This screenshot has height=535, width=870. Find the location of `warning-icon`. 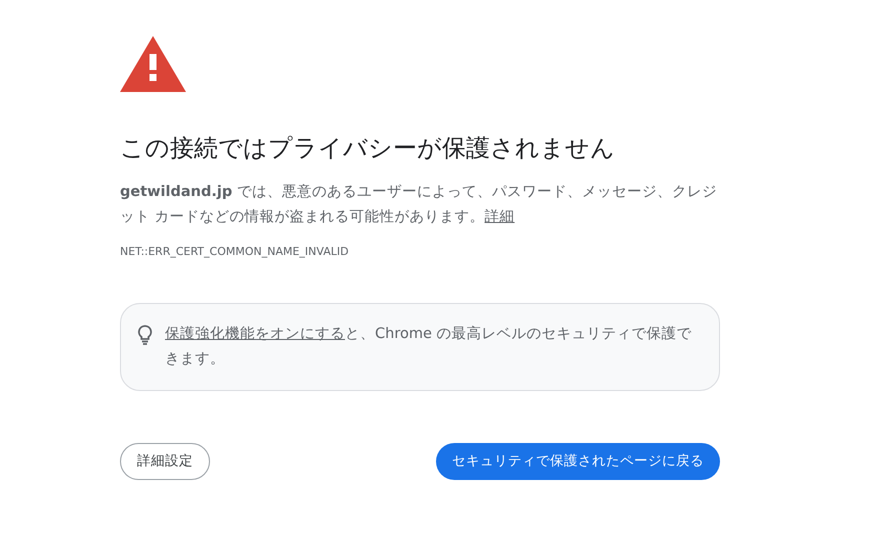

warning-icon is located at coordinates (153, 64).